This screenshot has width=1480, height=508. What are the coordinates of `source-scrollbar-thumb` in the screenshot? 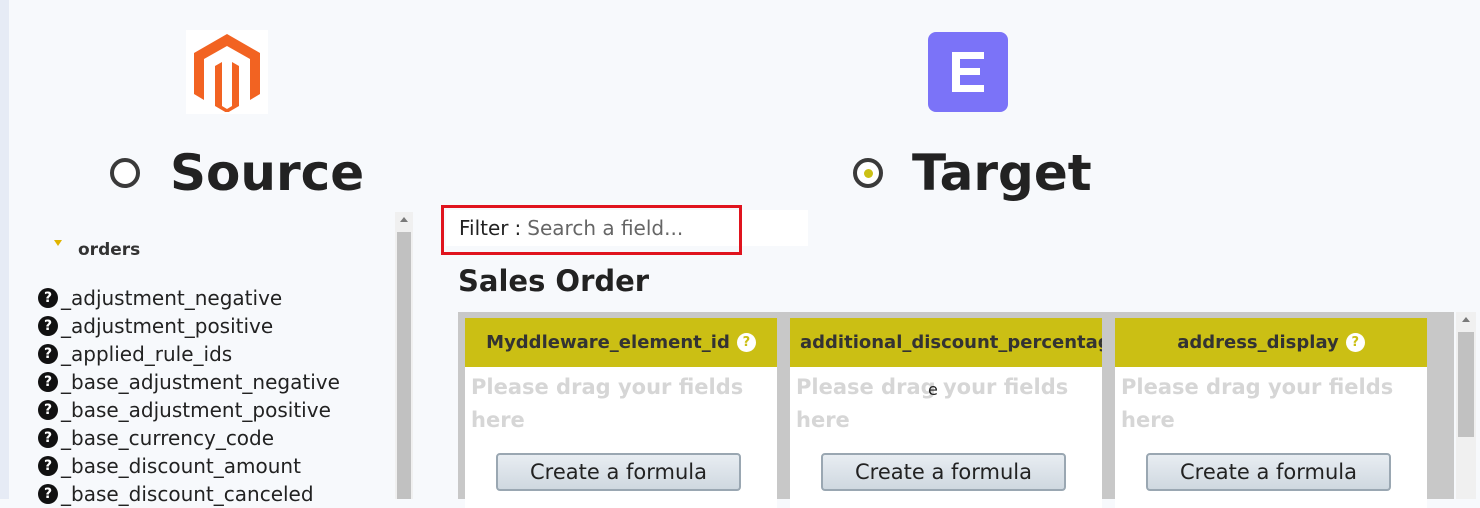 It's located at (404, 365).